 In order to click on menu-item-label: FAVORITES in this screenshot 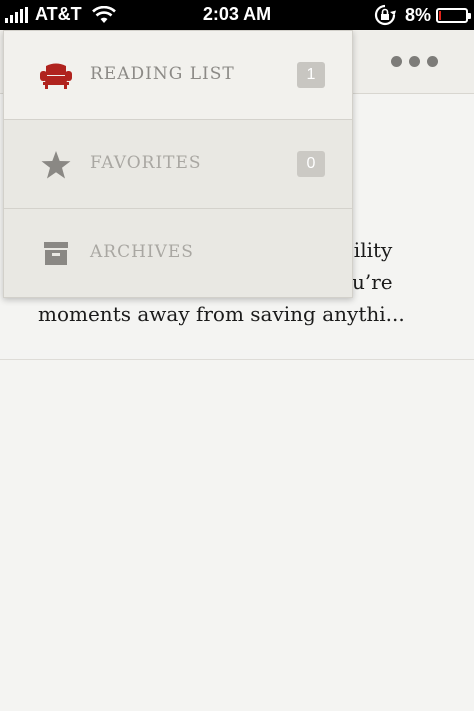, I will do `click(146, 163)`.